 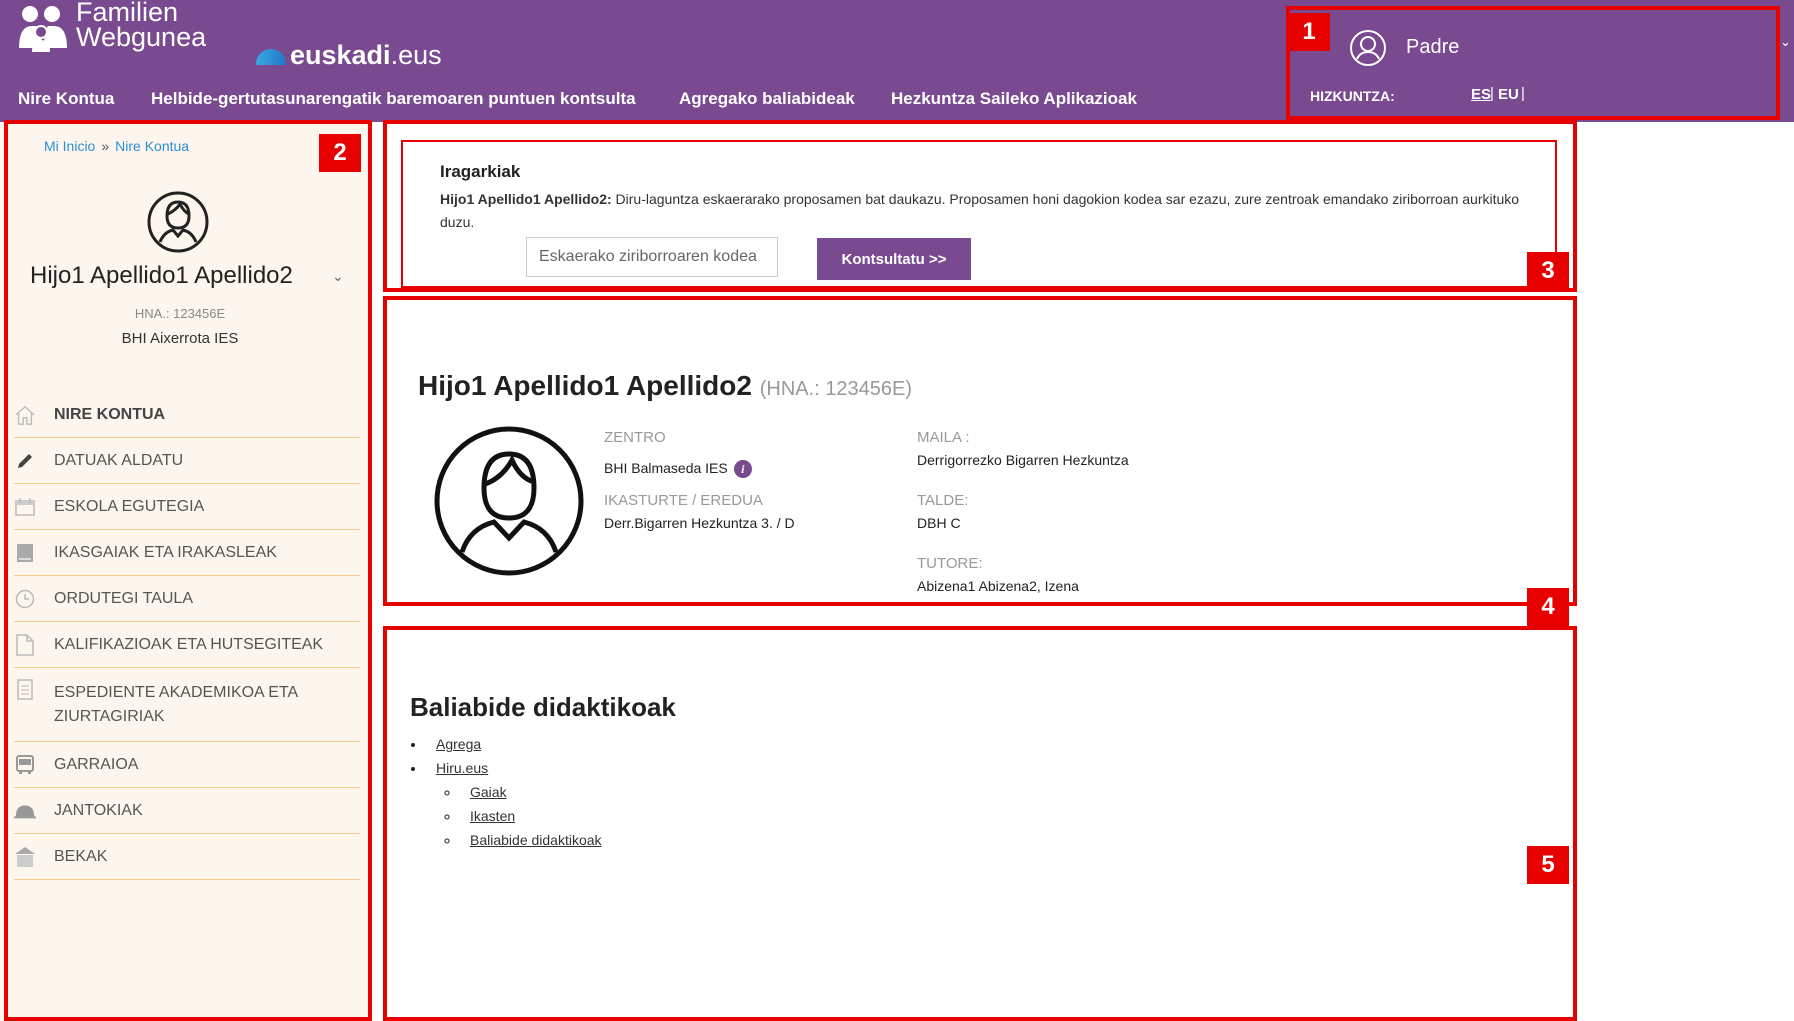 I want to click on sidebar-item-jantokiak: JANTOKIAK, so click(x=187, y=811).